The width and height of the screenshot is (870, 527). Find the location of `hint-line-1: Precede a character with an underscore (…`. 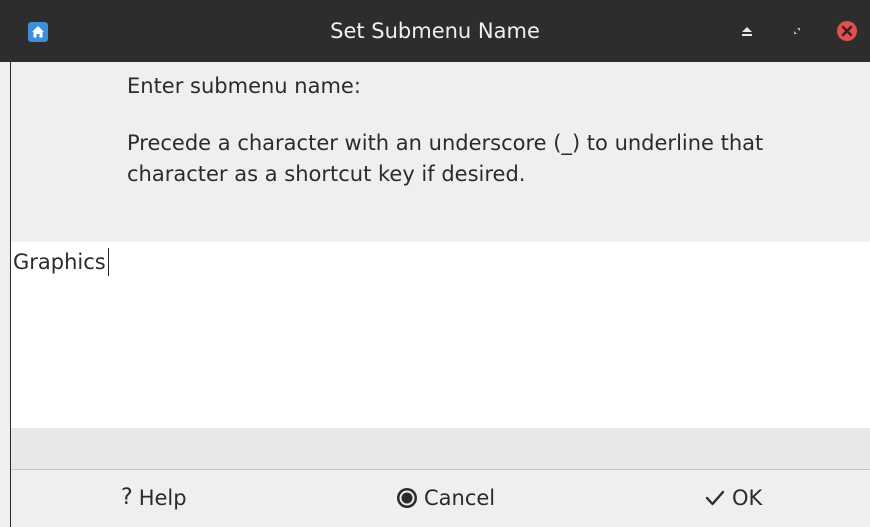

hint-line-1: Precede a character with an underscore (… is located at coordinates (445, 143).